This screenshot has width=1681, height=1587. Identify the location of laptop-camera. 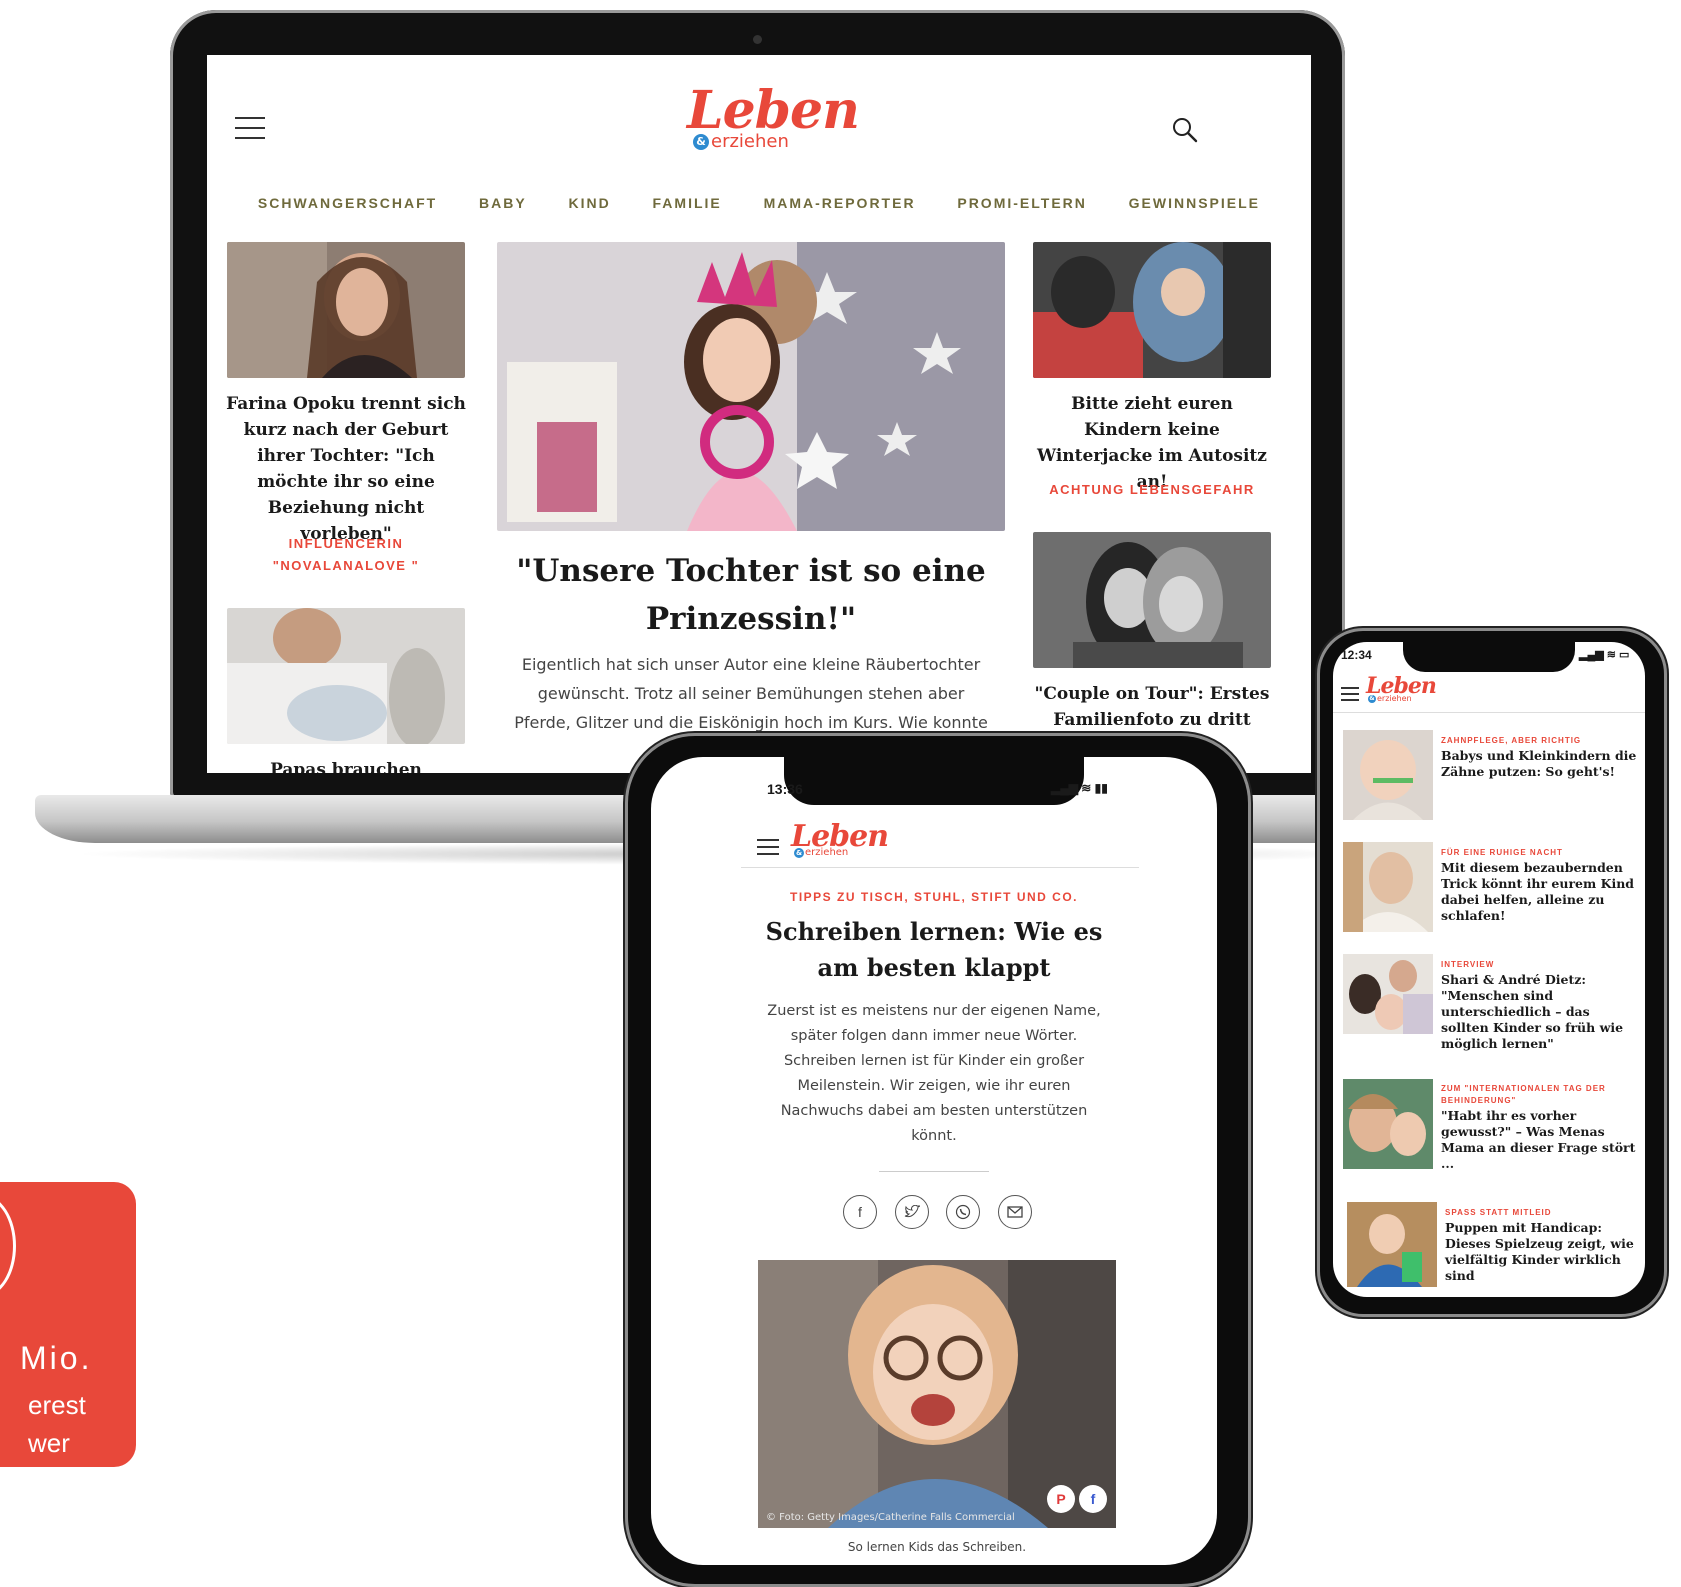
(757, 39).